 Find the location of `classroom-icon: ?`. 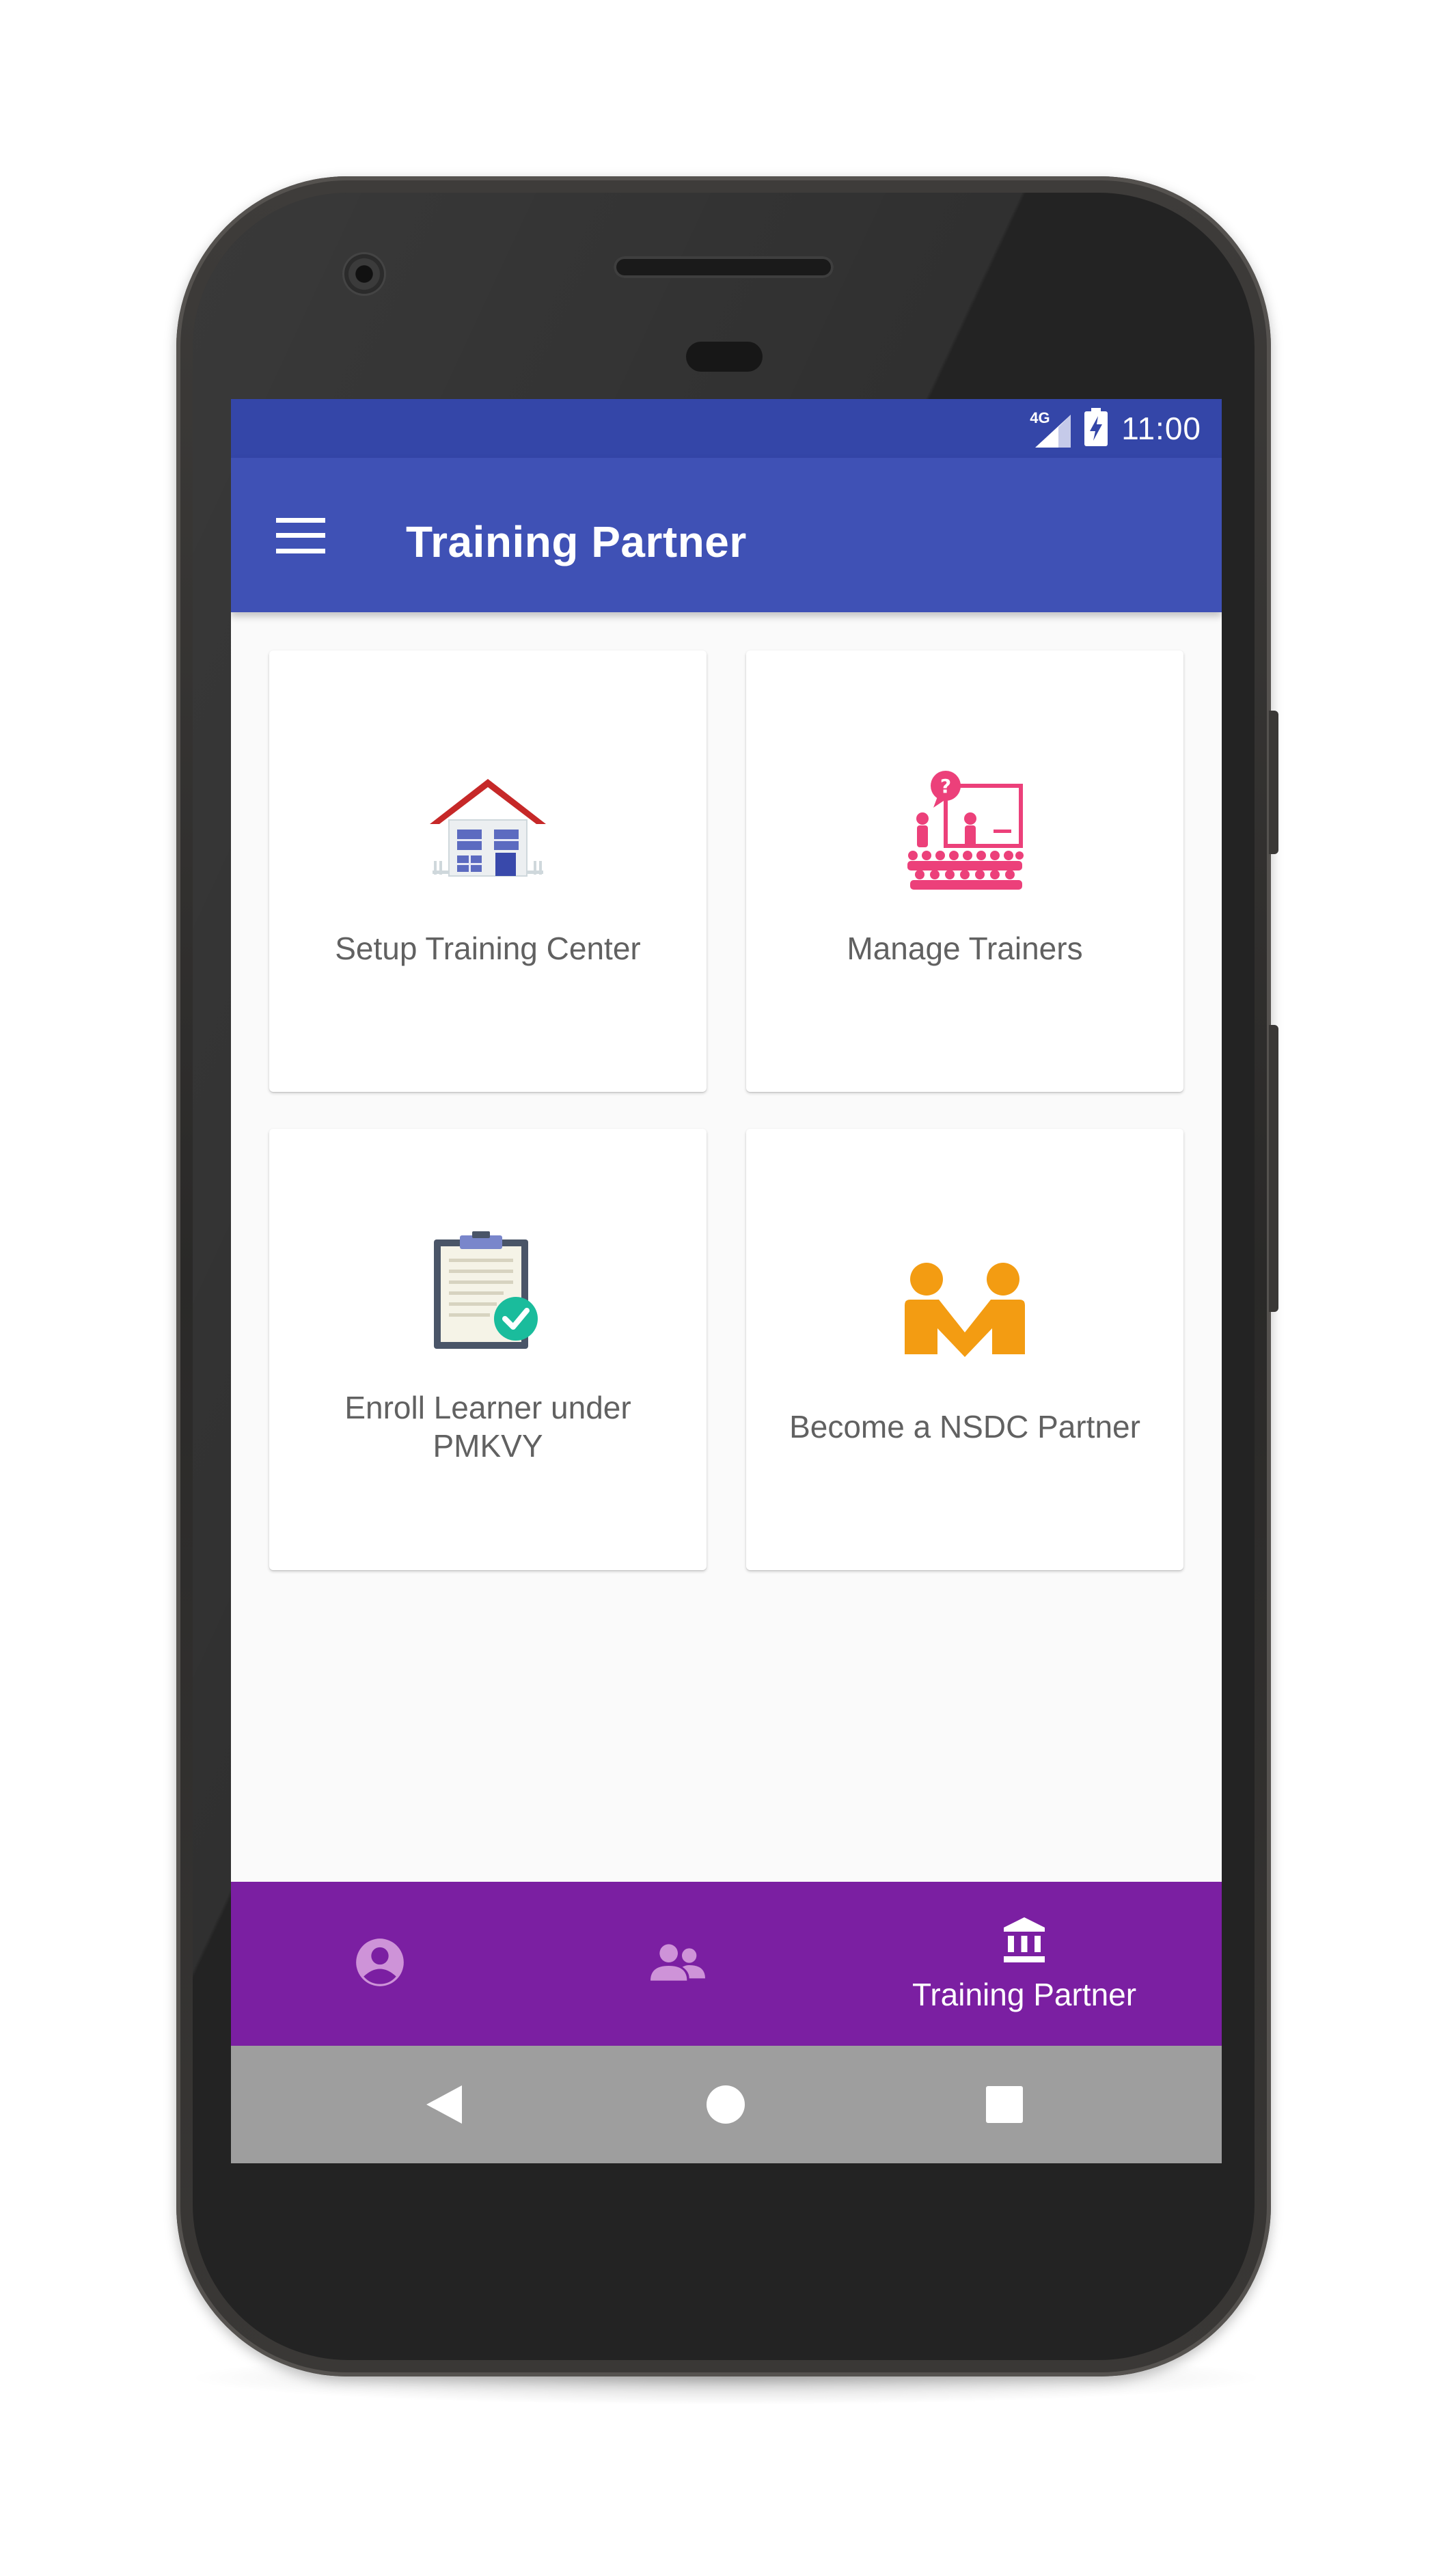

classroom-icon: ? is located at coordinates (964, 831).